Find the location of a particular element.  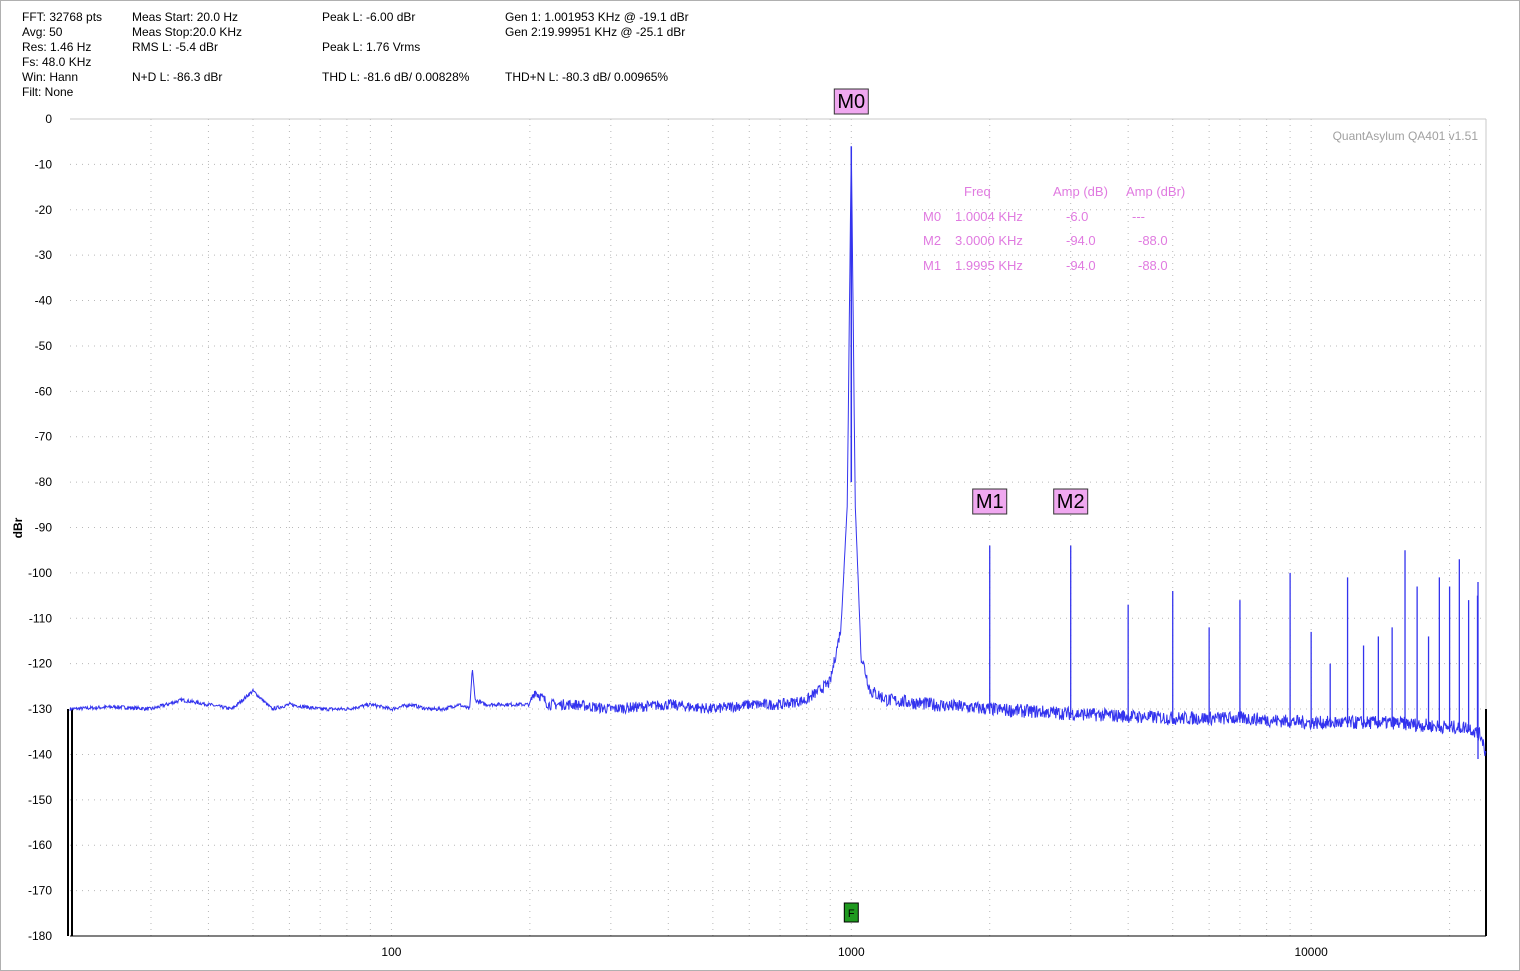

table-row-freq: 1.9995 KHz is located at coordinates (989, 265).